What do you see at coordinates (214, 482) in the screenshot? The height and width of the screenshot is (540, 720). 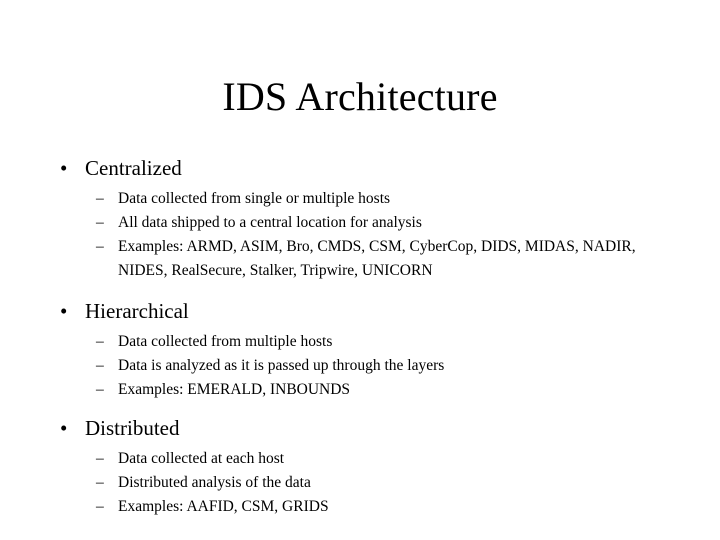 I see `bullet-level2-label: Distributed analysis of the data` at bounding box center [214, 482].